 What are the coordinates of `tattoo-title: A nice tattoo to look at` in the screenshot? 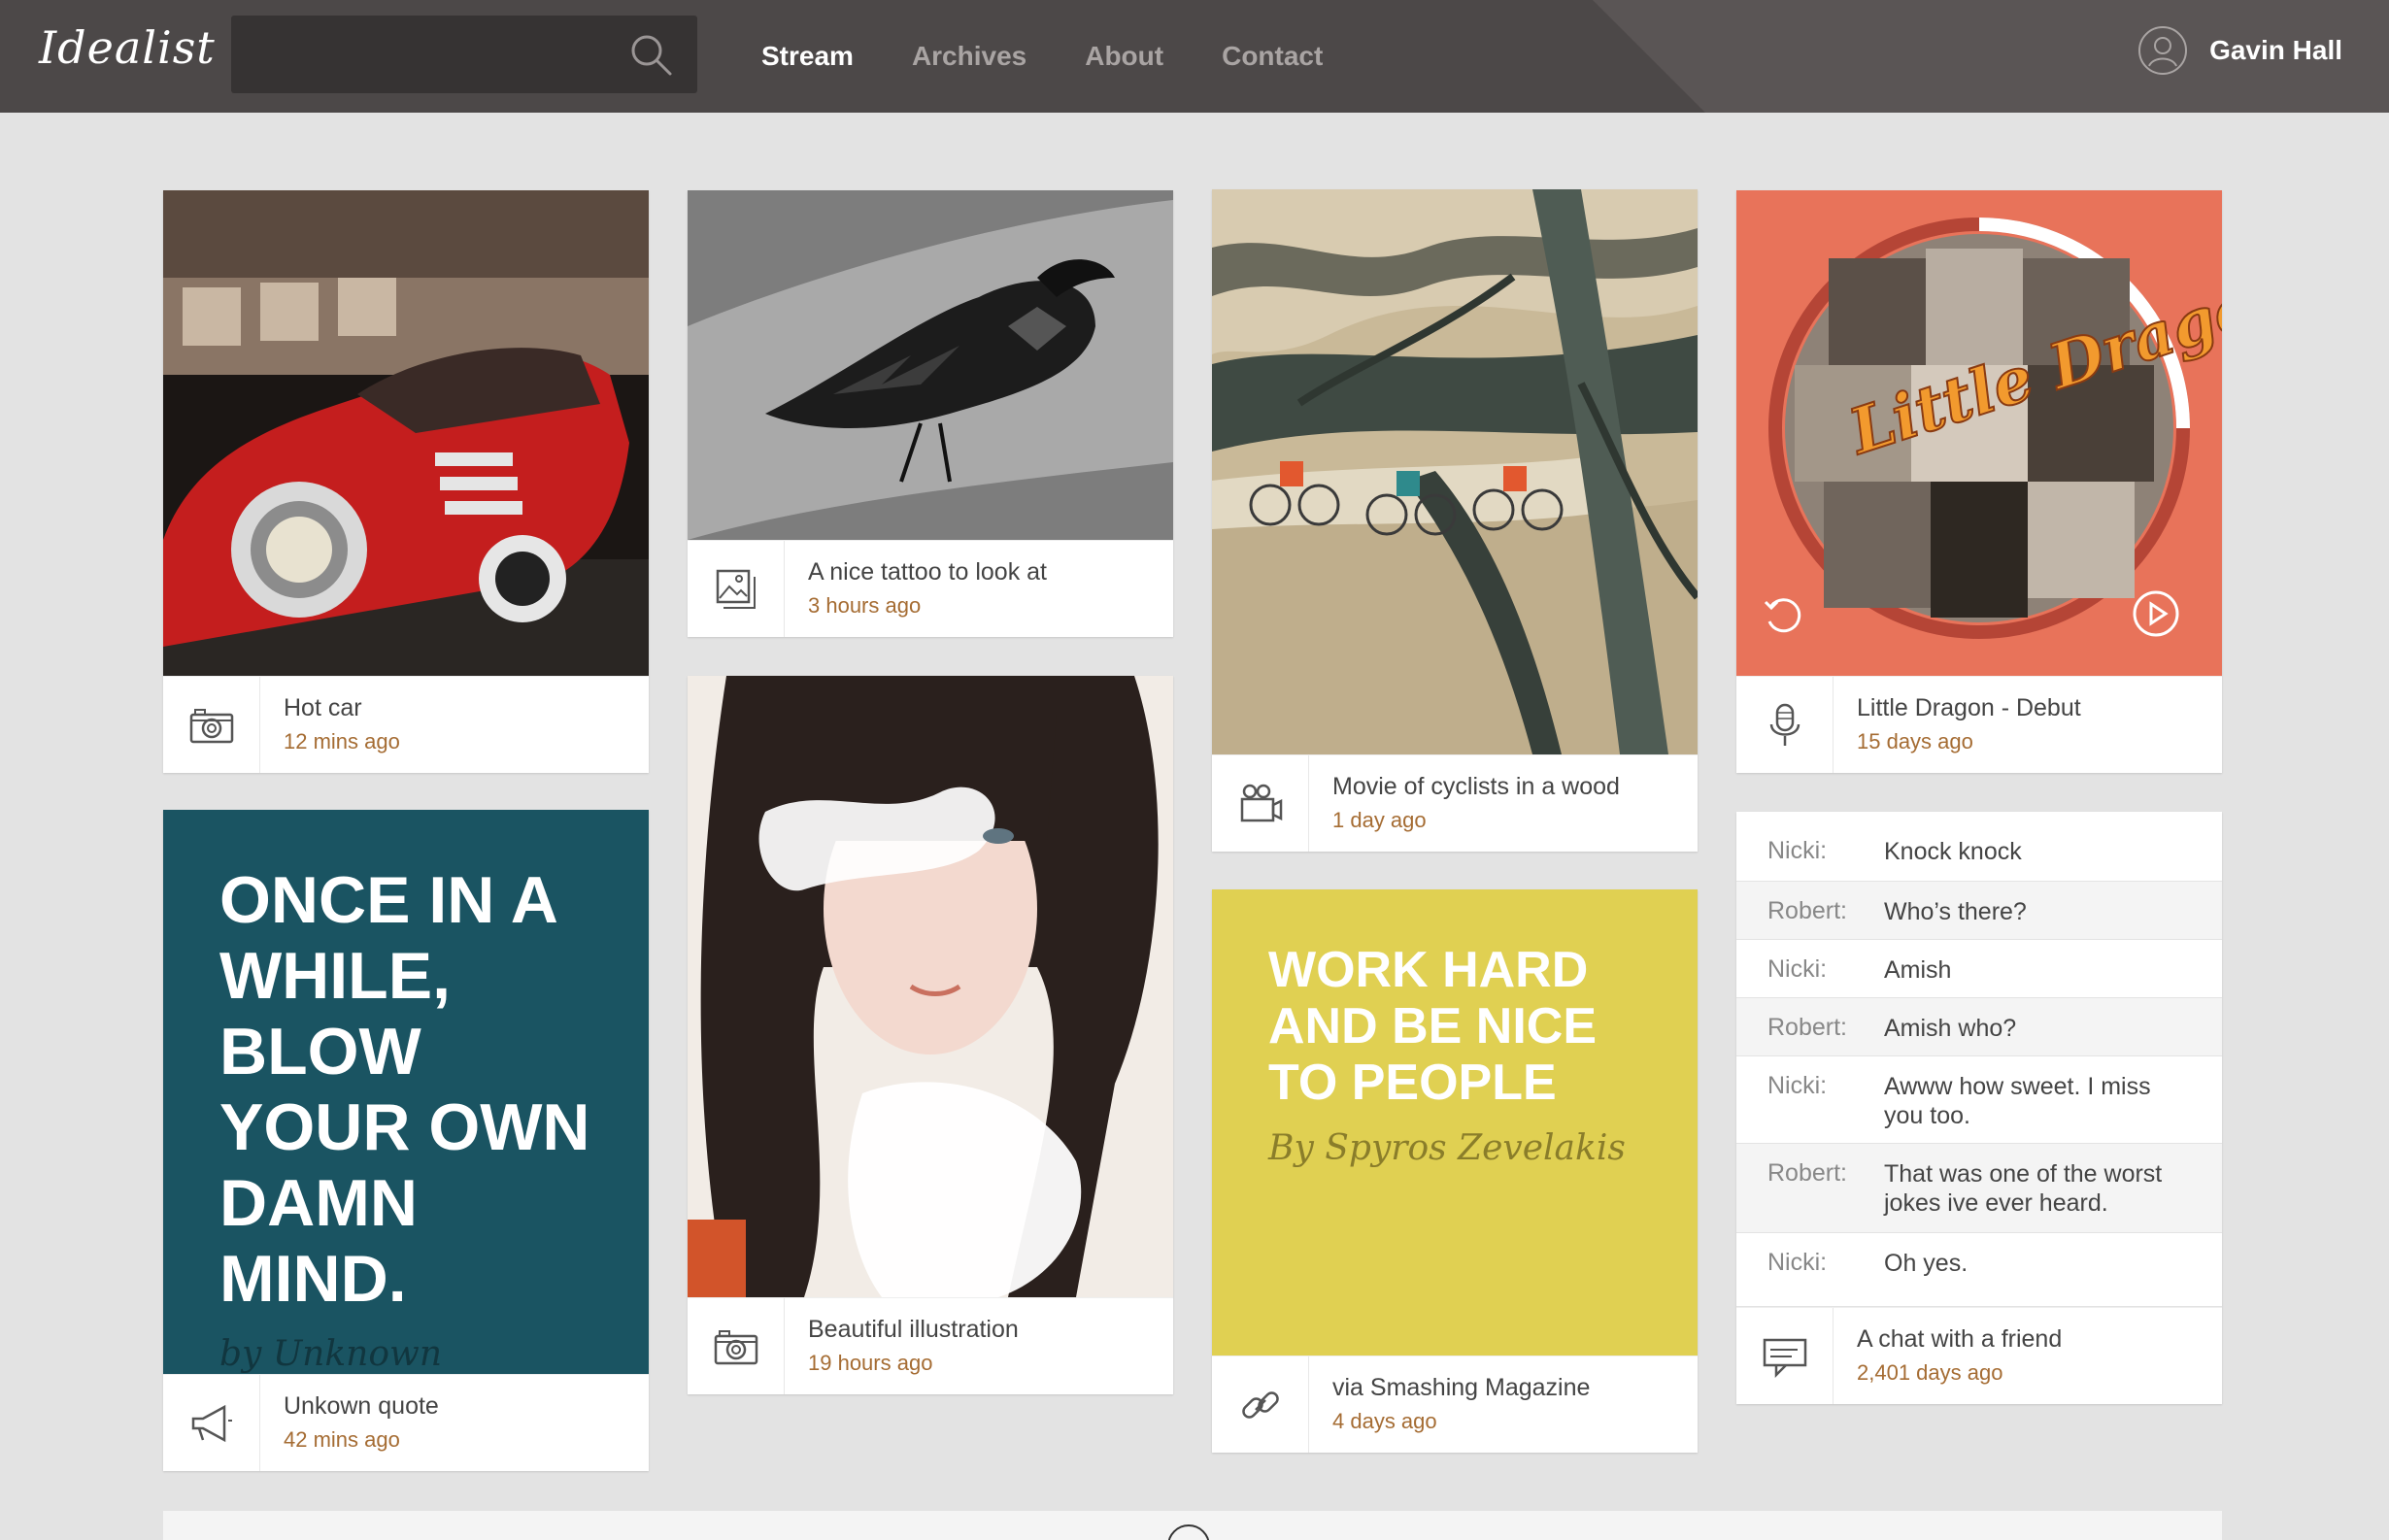 It's located at (927, 572).